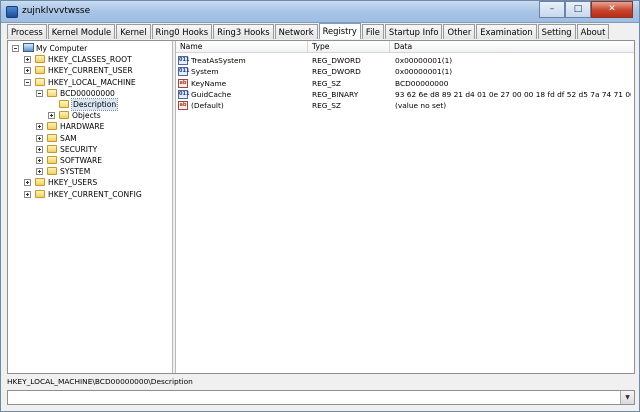 The height and width of the screenshot is (412, 640). I want to click on chevron-down-icon: ▼, so click(627, 397).